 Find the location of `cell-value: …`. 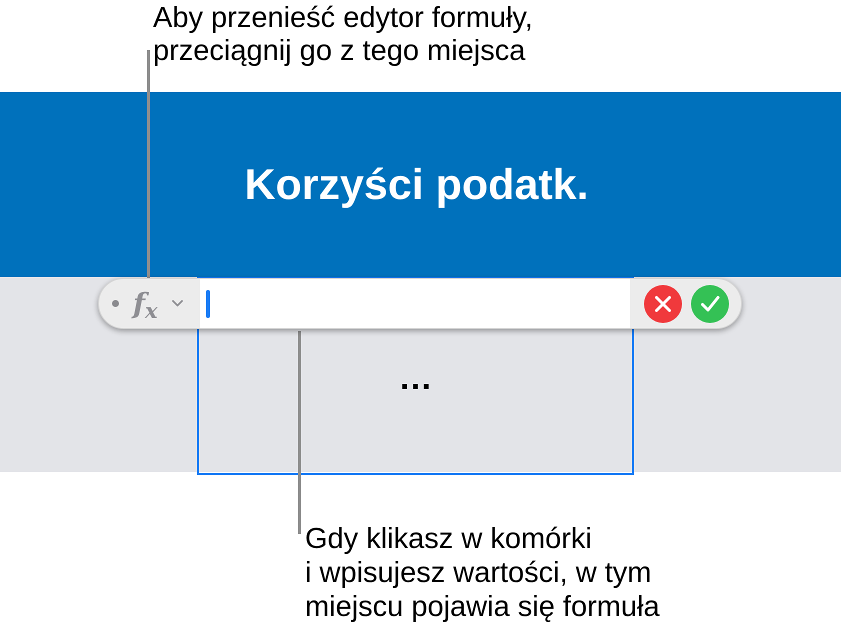

cell-value: … is located at coordinates (415, 378).